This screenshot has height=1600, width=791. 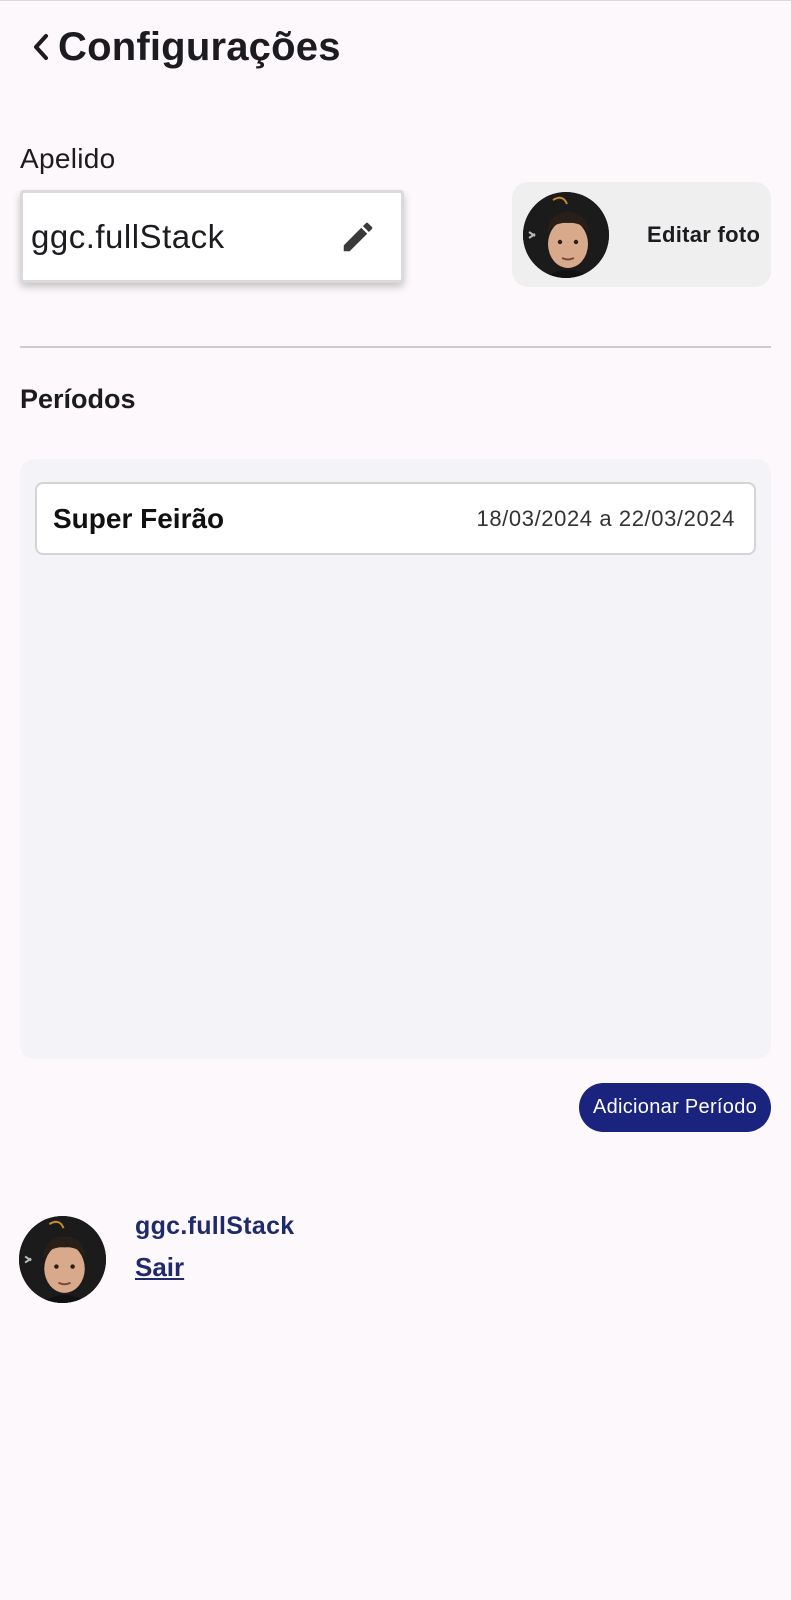 What do you see at coordinates (395, 347) in the screenshot?
I see `section-divider` at bounding box center [395, 347].